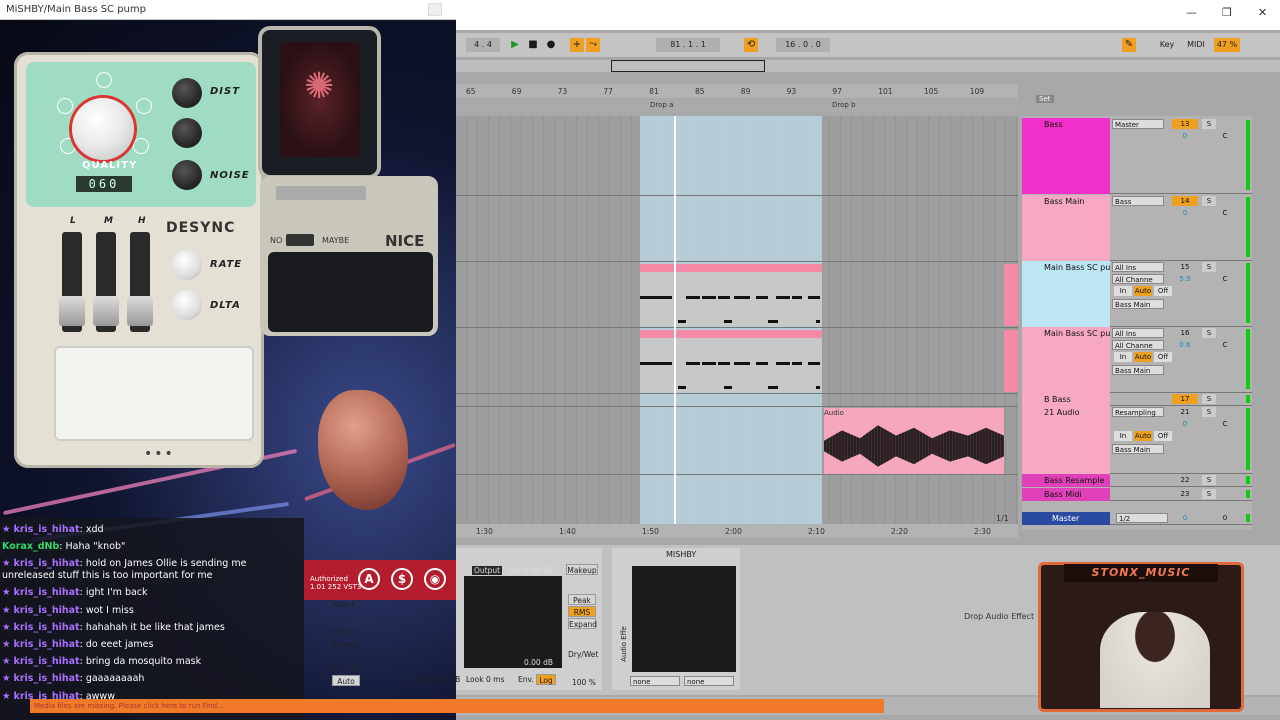 The width and height of the screenshot is (1280, 720). I want to click on track-activator: 22, so click(1185, 480).